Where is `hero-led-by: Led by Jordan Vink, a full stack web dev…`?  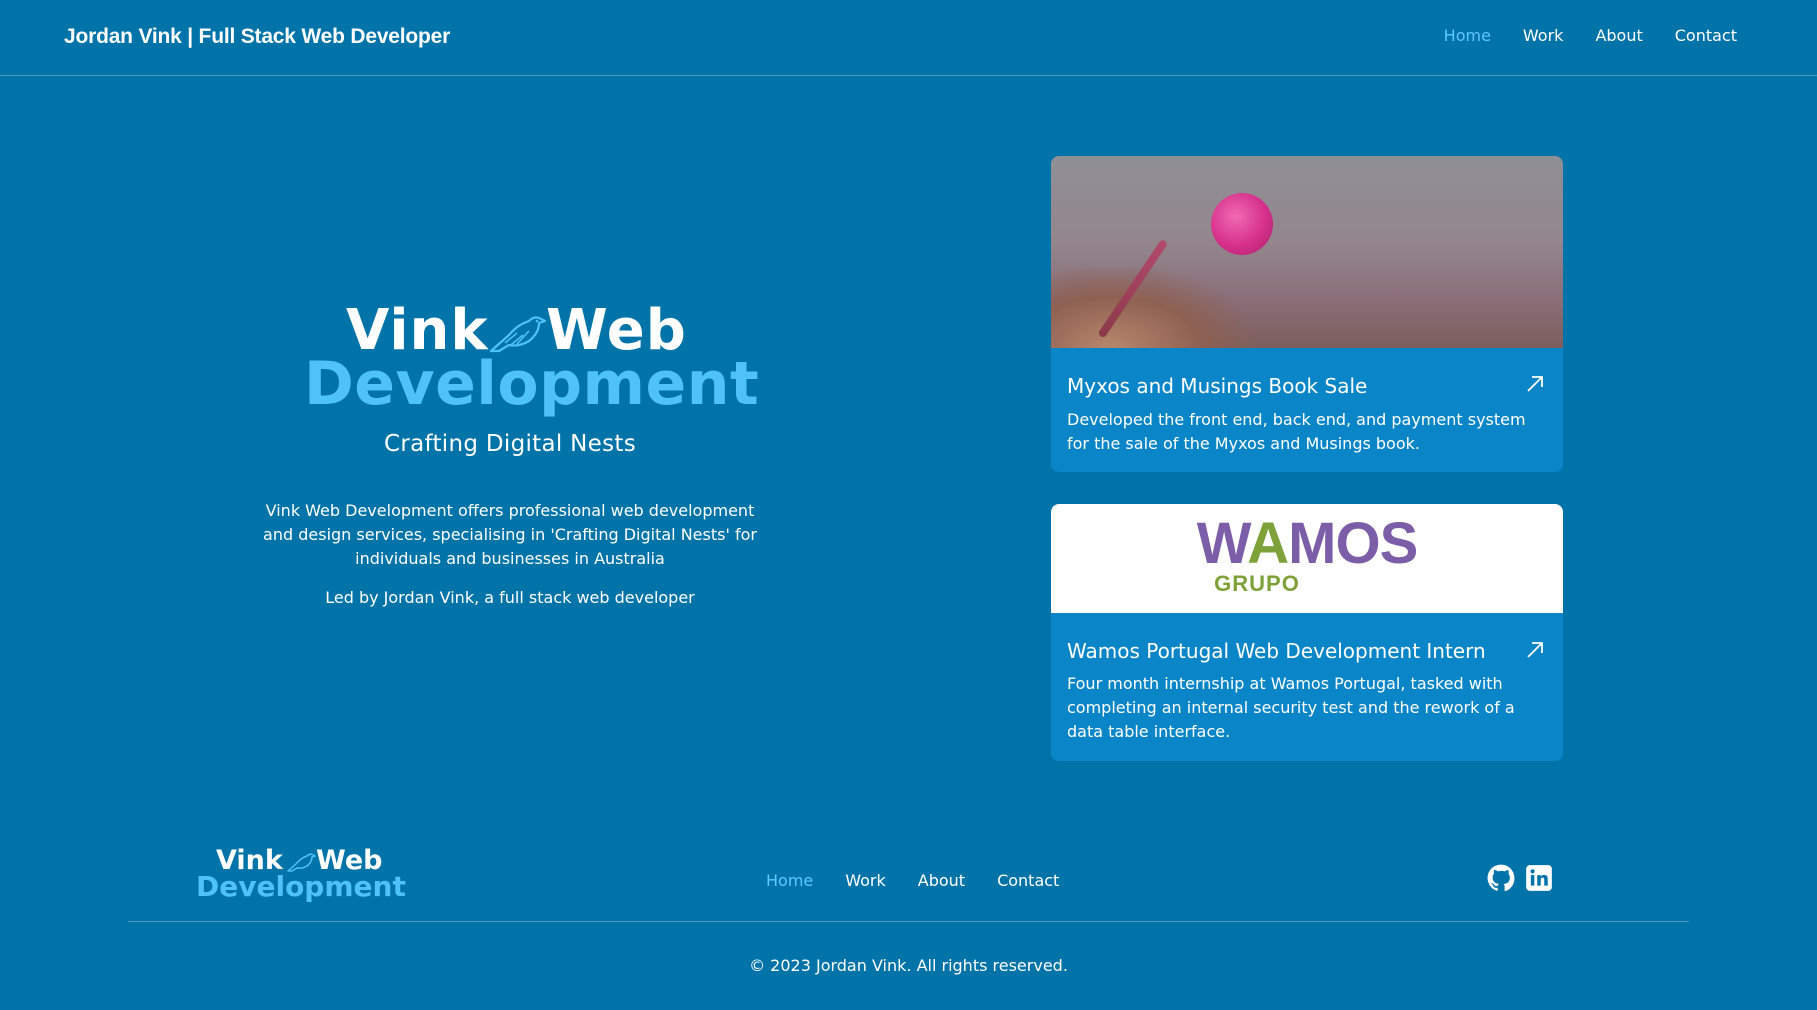 hero-led-by: Led by Jordan Vink, a full stack web dev… is located at coordinates (510, 597).